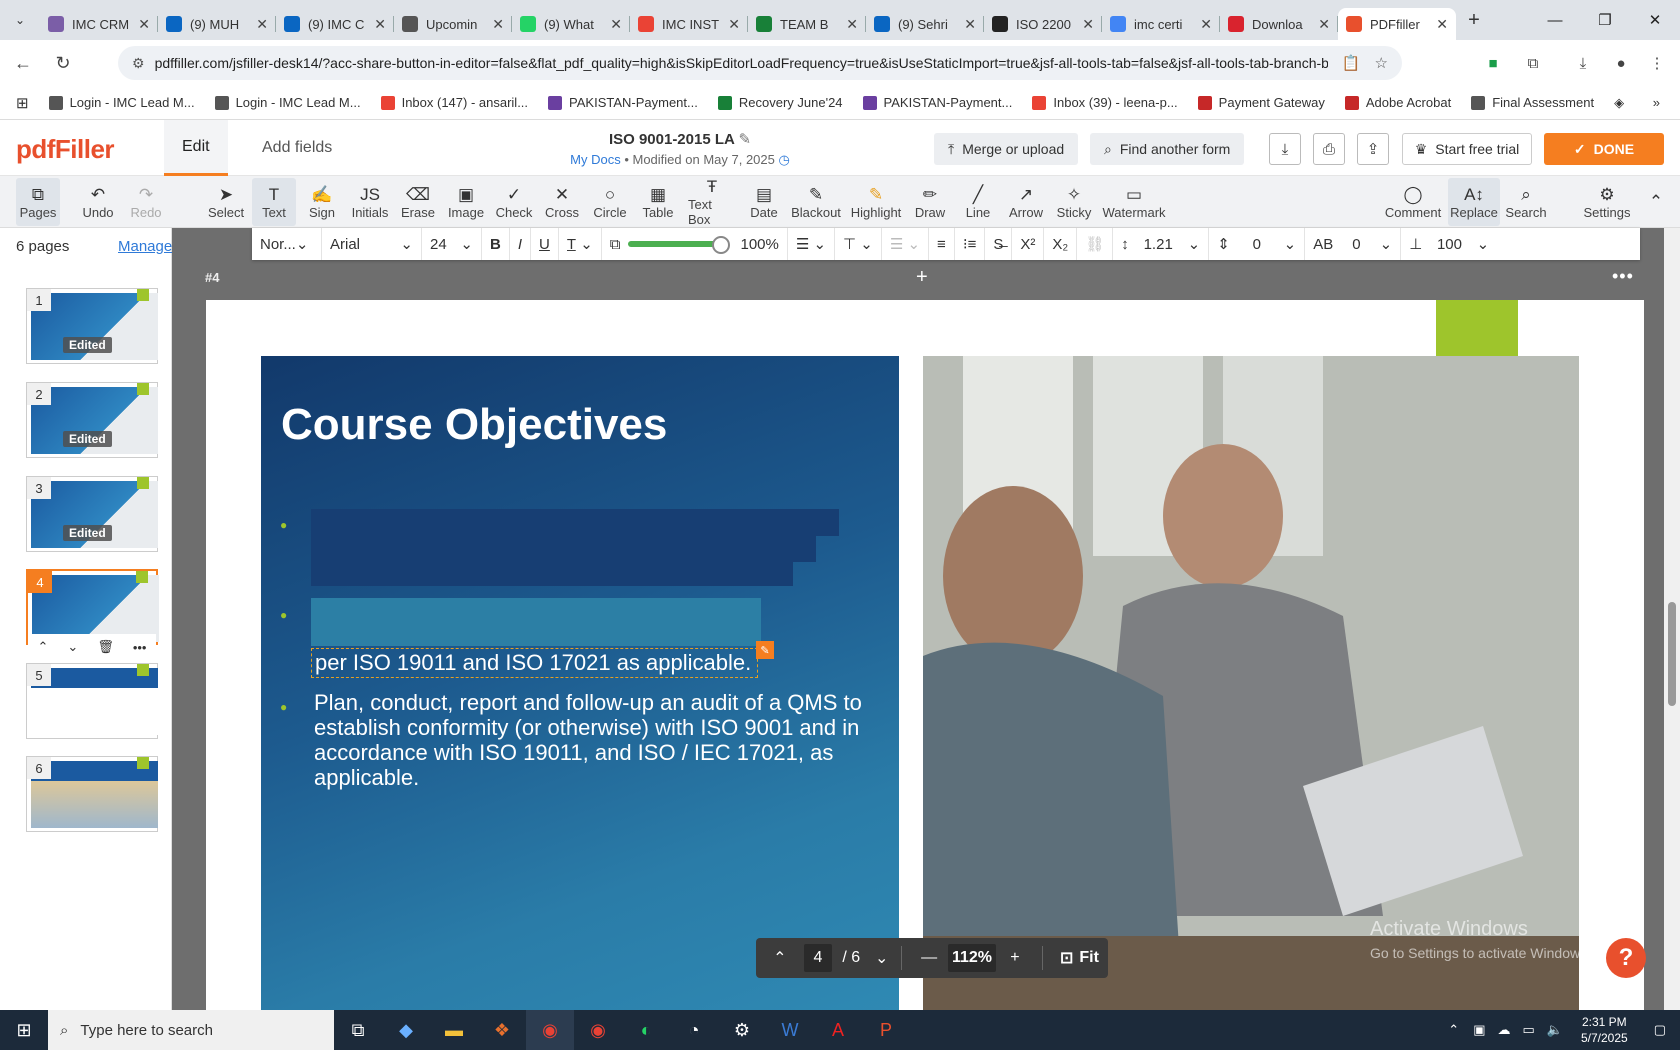 Image resolution: width=1680 pixels, height=1050 pixels. What do you see at coordinates (764, 202) in the screenshot?
I see `tool-date: ▤ Date` at bounding box center [764, 202].